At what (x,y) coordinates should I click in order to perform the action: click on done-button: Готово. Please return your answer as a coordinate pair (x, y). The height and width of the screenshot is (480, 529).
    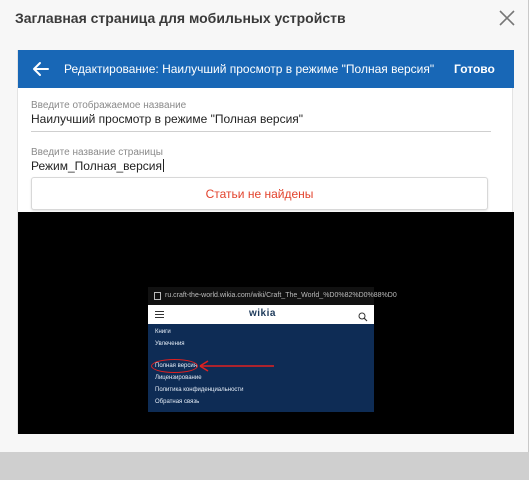
    Looking at the image, I should click on (474, 69).